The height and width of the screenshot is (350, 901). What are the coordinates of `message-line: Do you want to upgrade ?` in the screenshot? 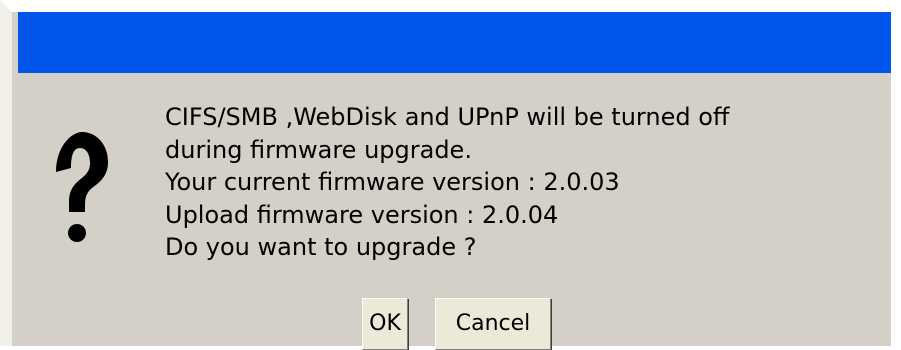 It's located at (321, 247).